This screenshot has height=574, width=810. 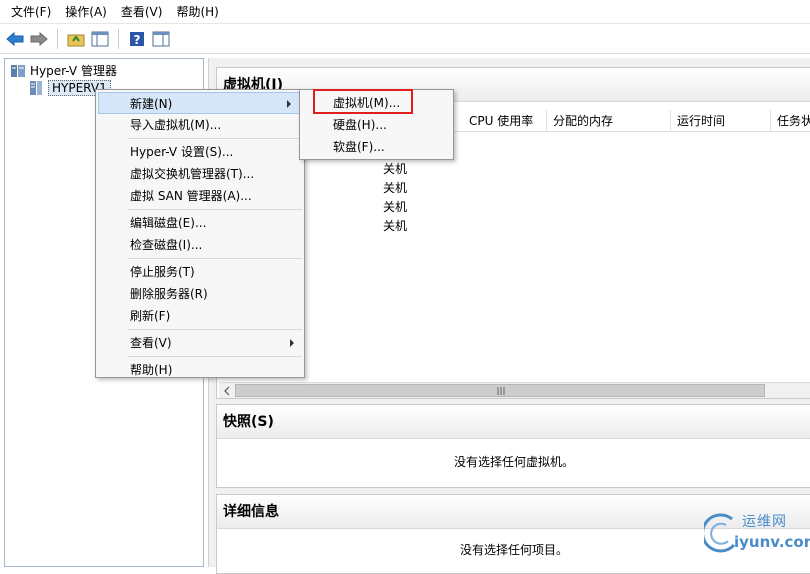 What do you see at coordinates (39, 39) in the screenshot?
I see `forward-arrow-icon` at bounding box center [39, 39].